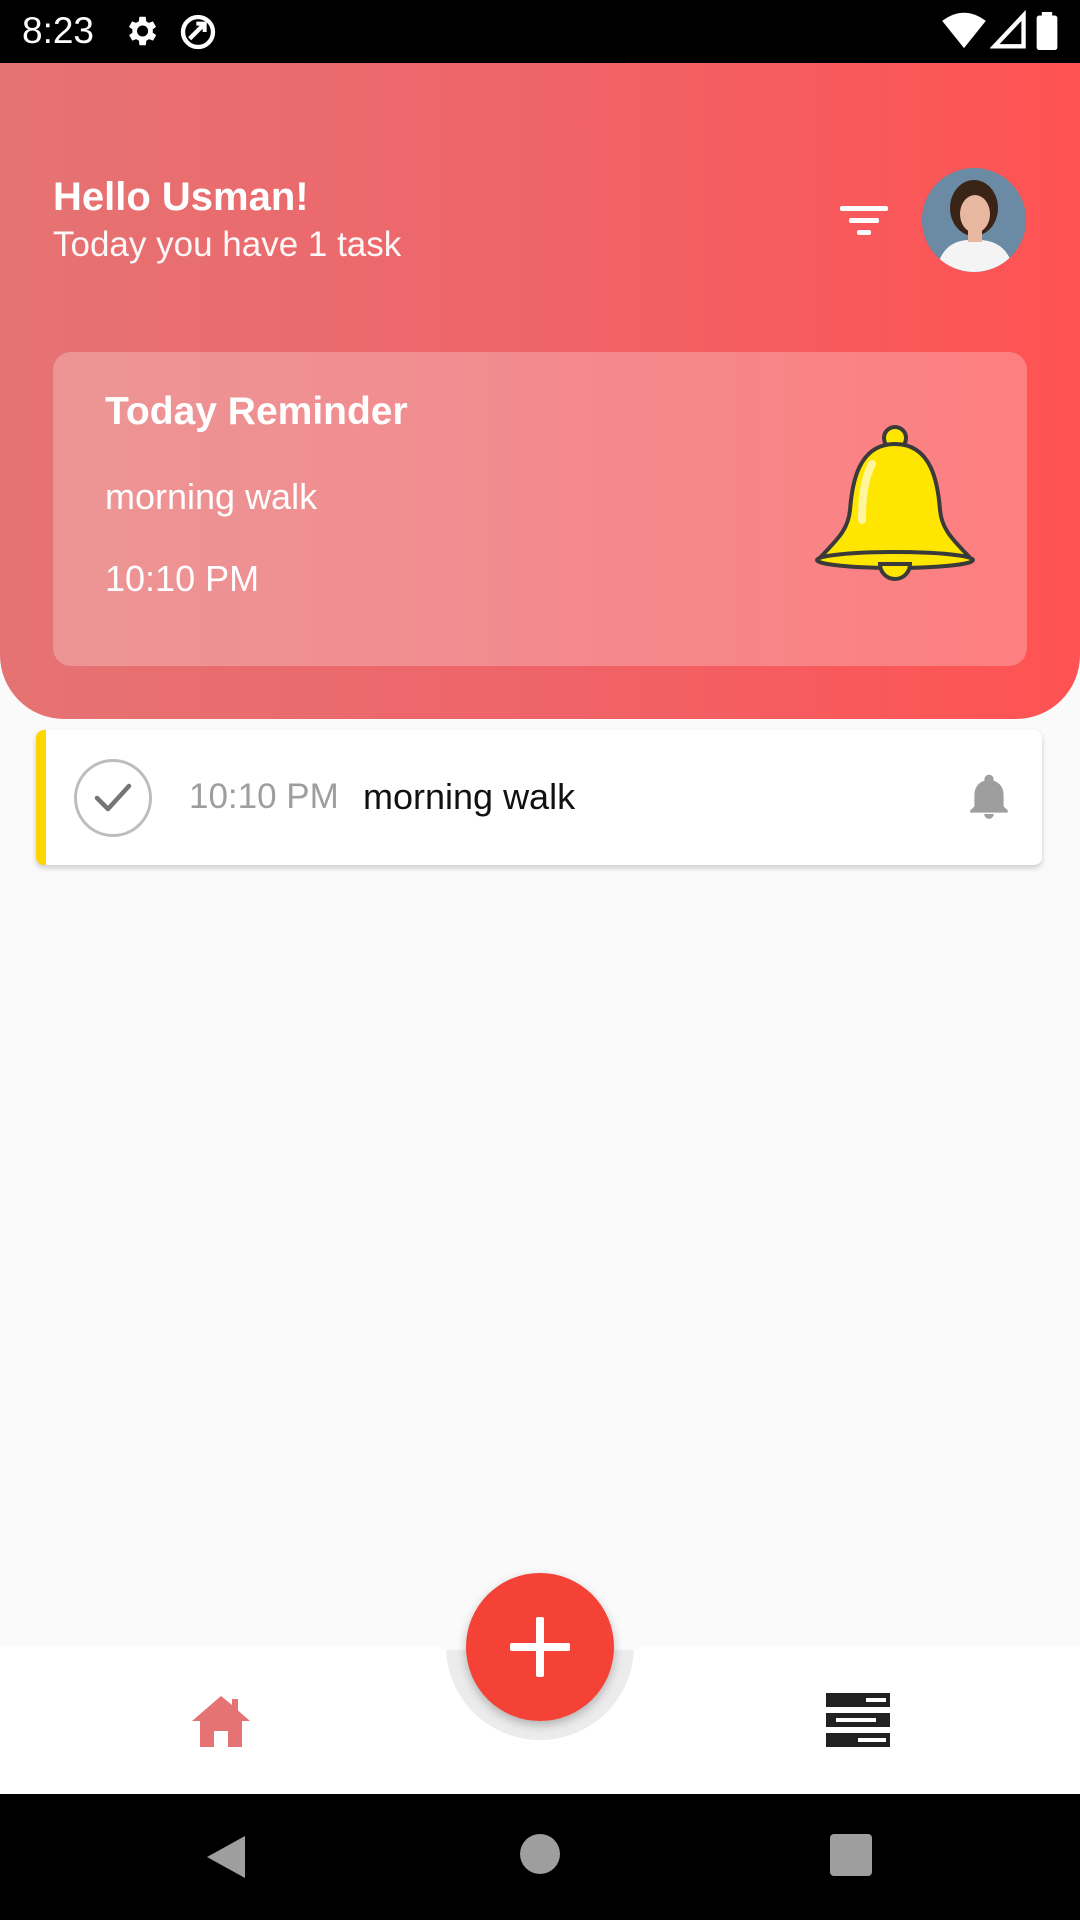 This screenshot has width=1080, height=1920. Describe the element at coordinates (211, 496) in the screenshot. I see `reminder-task: morning walk` at that location.